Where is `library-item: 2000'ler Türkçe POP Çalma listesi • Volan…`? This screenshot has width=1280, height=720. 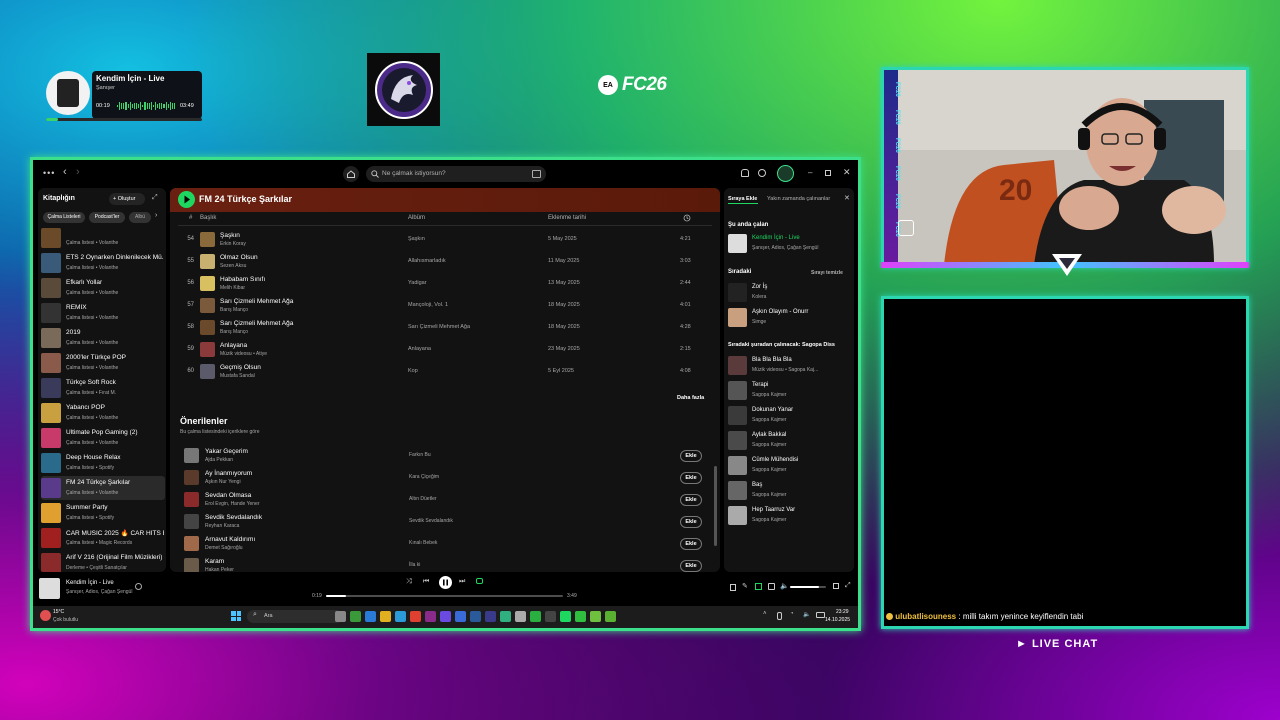 library-item: 2000'ler Türkçe POP Çalma listesi • Volan… is located at coordinates (103, 363).